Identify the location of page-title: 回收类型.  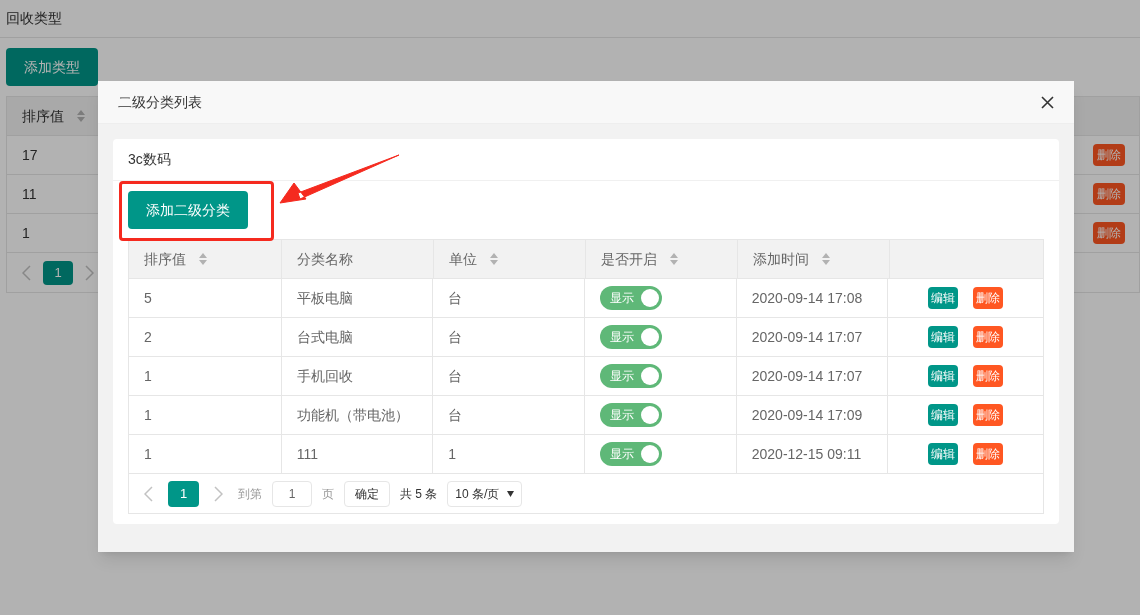
(34, 18).